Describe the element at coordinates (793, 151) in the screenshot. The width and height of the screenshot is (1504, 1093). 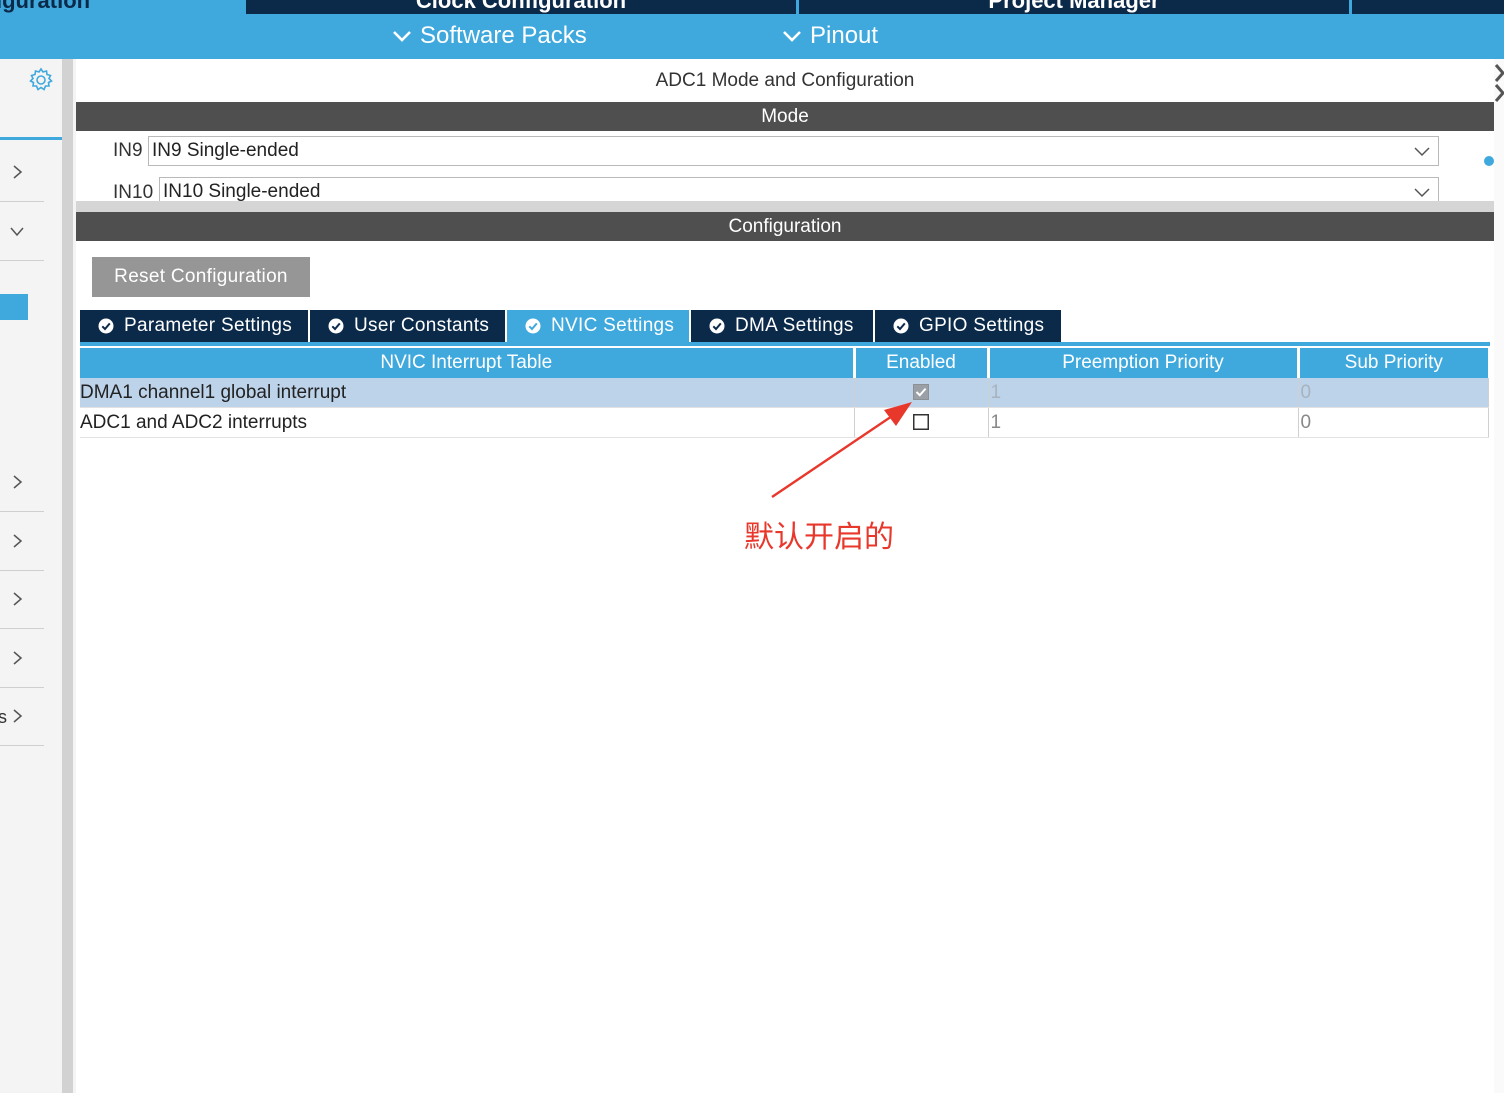
I see `mode-select-in9: IN9 Single-ended` at that location.